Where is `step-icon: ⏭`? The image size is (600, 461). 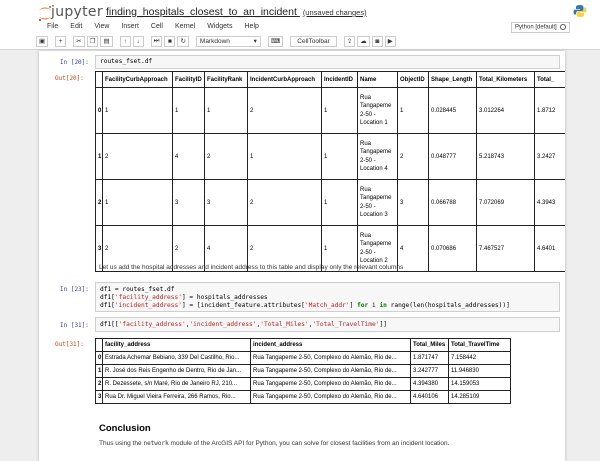
step-icon: ⏭ is located at coordinates (156, 40).